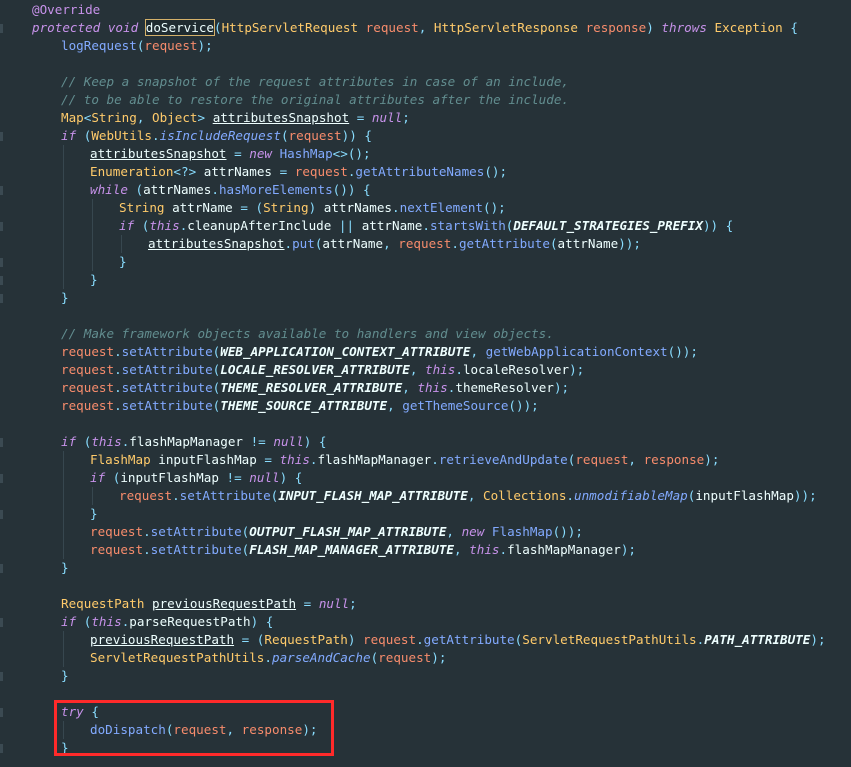 The height and width of the screenshot is (767, 851). What do you see at coordinates (588, 243) in the screenshot?
I see `code-token: attrName` at bounding box center [588, 243].